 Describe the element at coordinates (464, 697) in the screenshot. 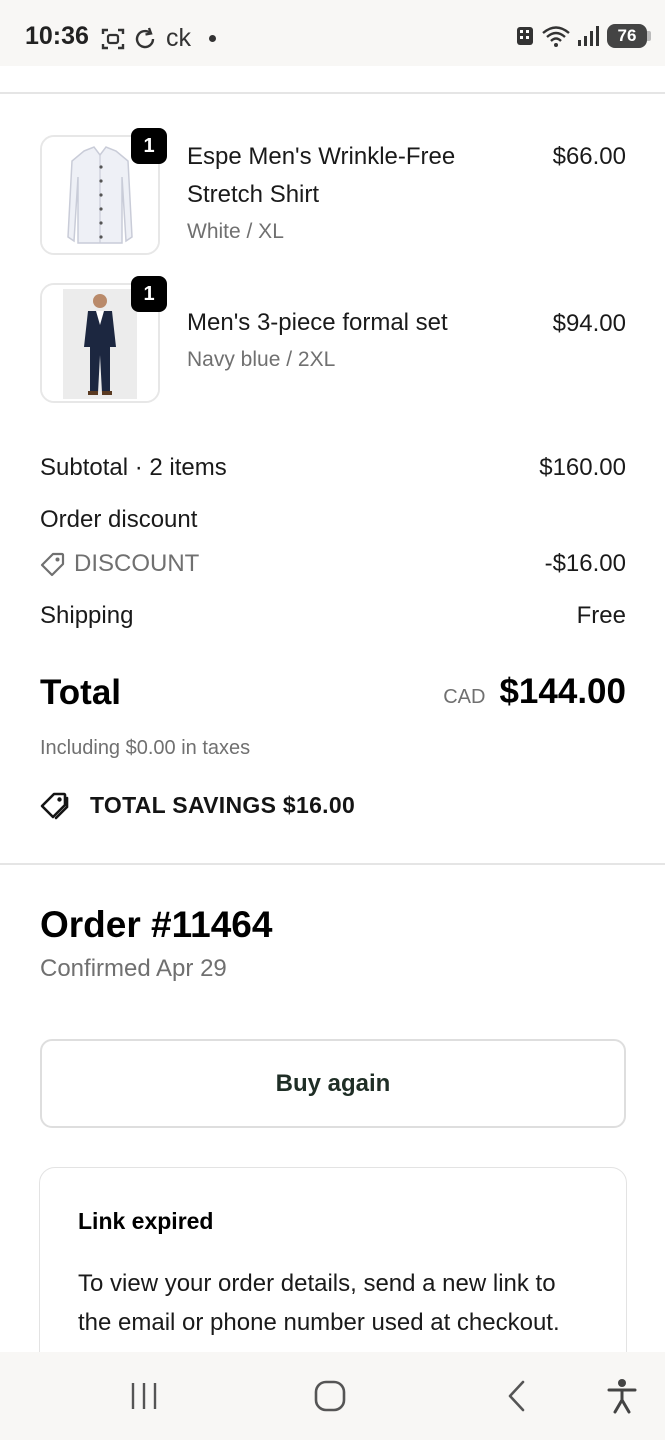

I see `currency-code: CAD` at that location.